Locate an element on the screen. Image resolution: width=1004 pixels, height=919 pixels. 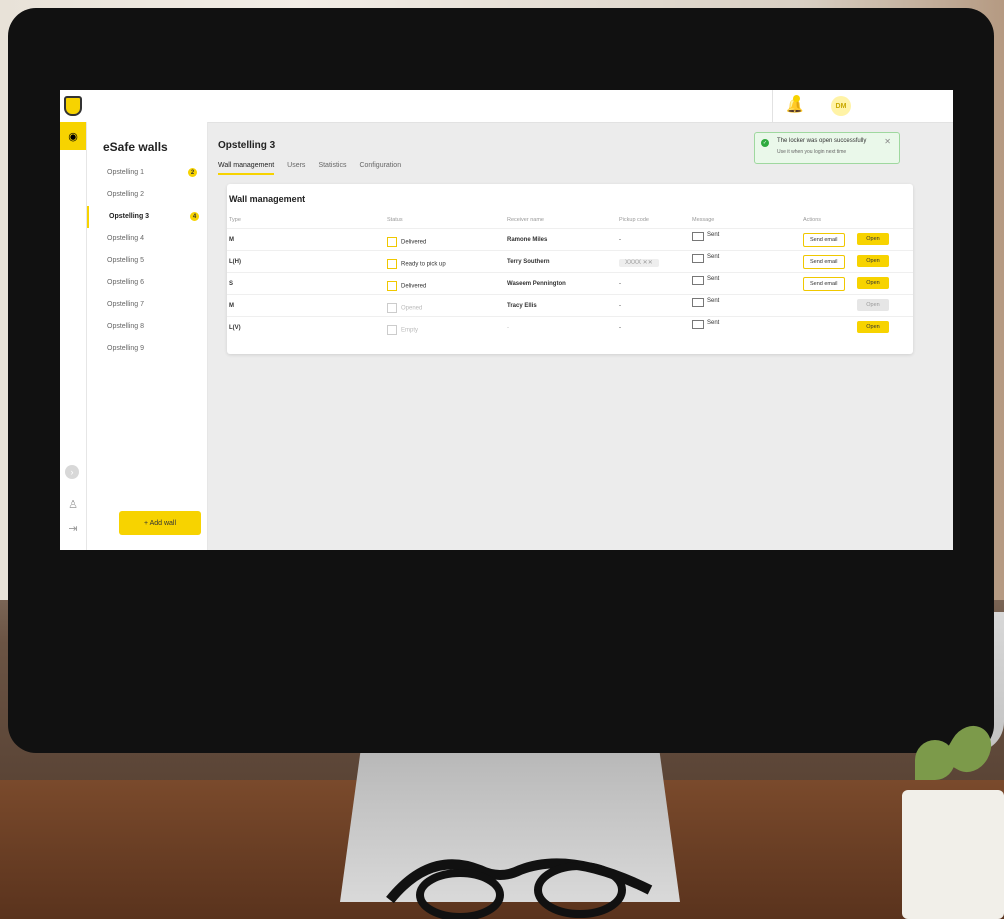
unlocked-icon is located at coordinates (392, 308).